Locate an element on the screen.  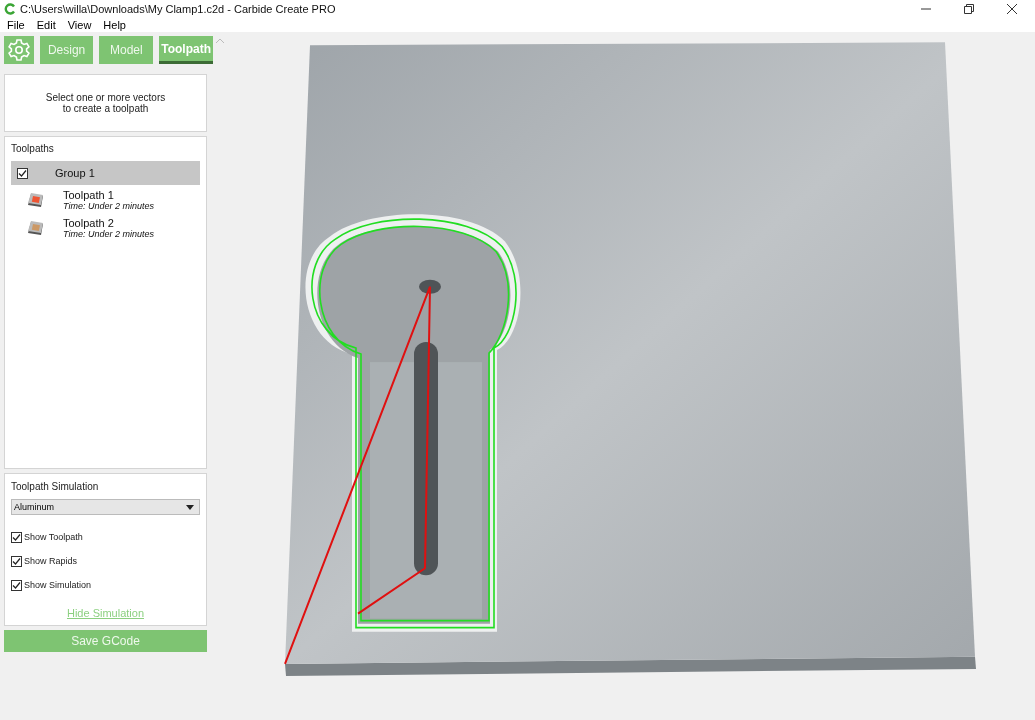
checkbox-label: Show Simulation is located at coordinates (58, 585).